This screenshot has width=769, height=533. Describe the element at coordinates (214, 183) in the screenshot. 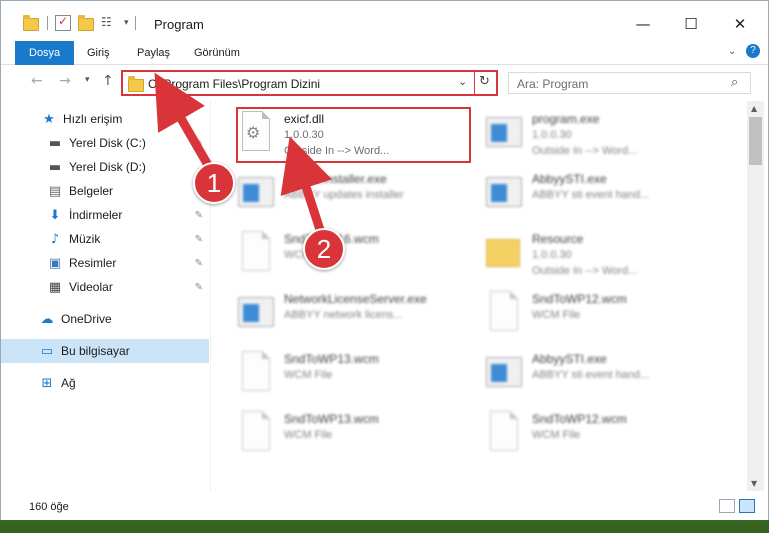

I see `step-badge-1: 1` at that location.